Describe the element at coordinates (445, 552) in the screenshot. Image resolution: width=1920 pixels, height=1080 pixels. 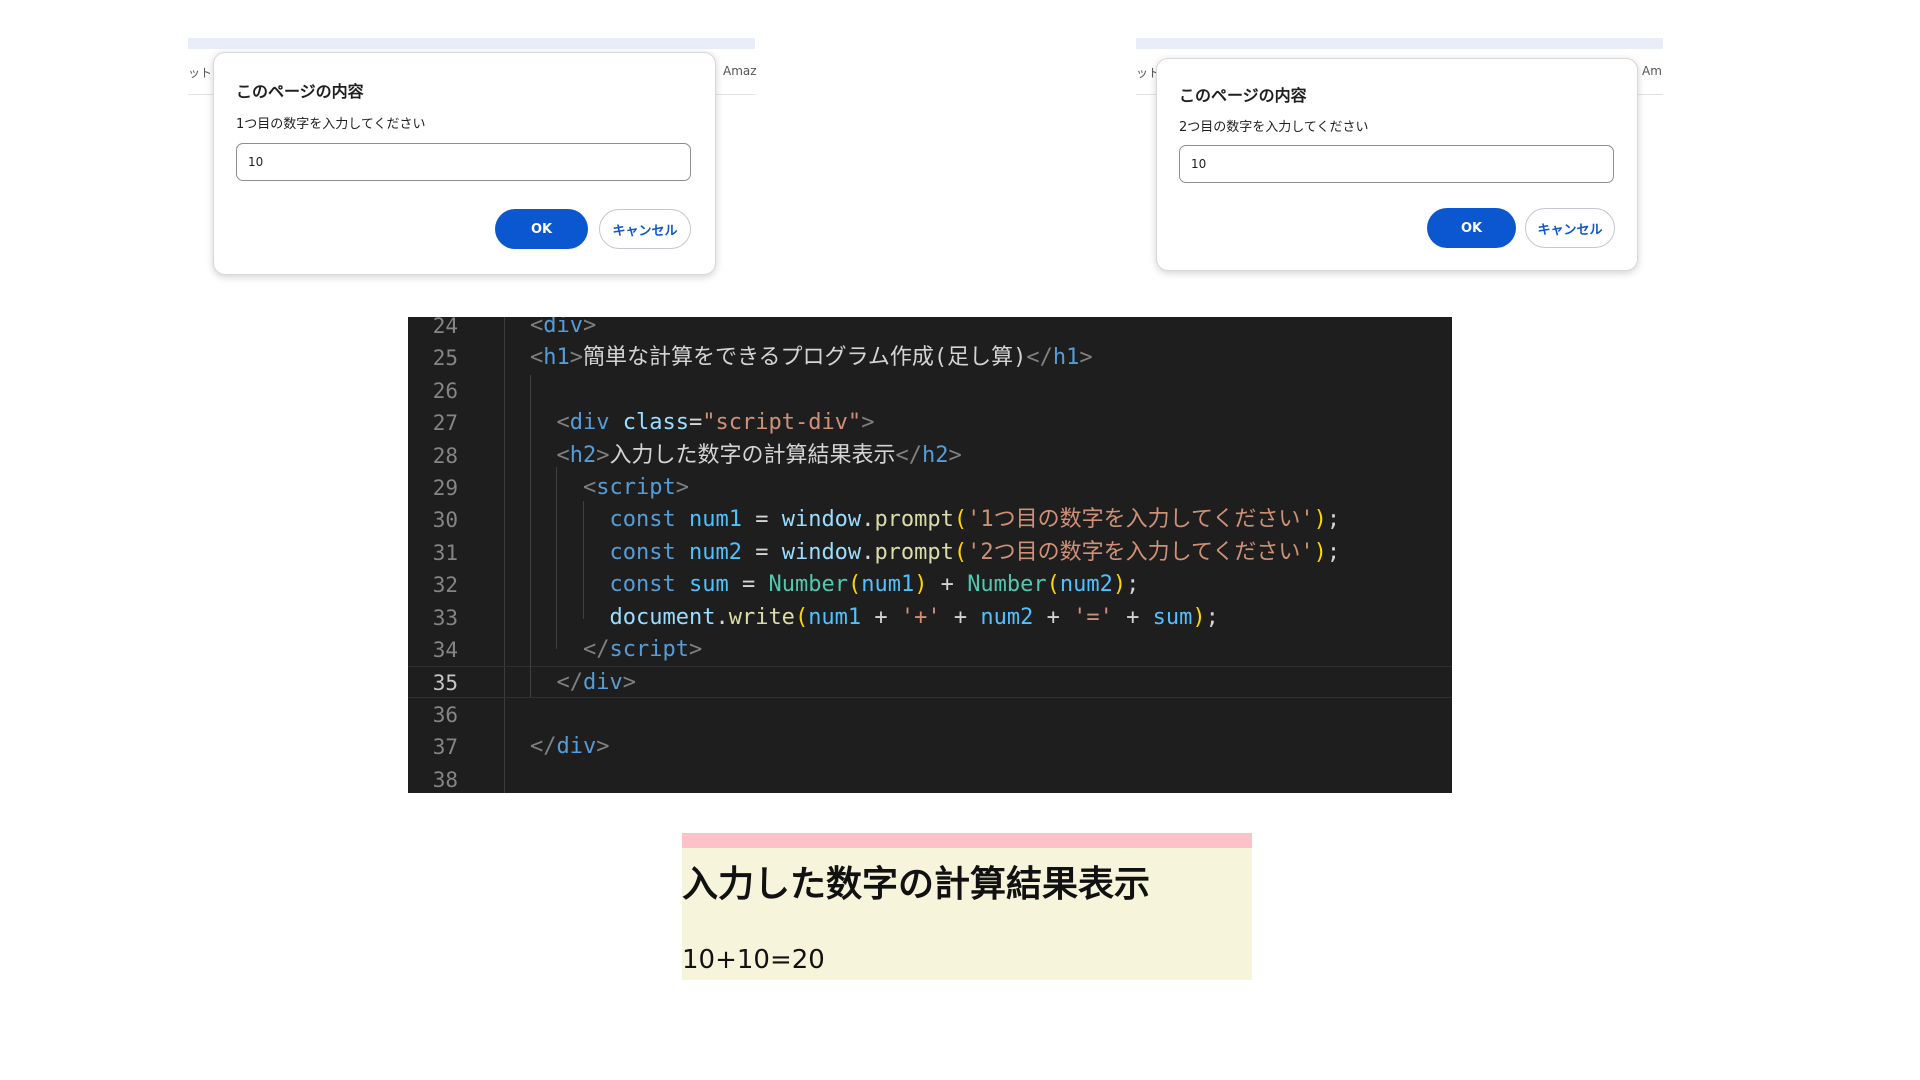
I see `line-number: 31` at that location.